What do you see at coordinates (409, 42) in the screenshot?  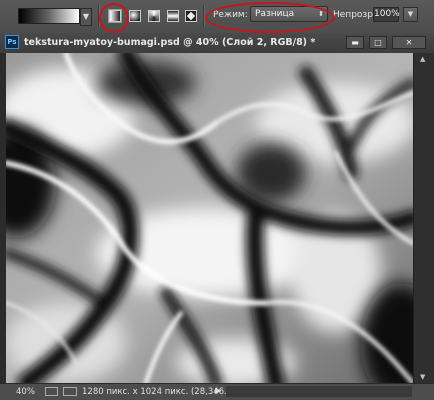 I see `close-button: ✕` at bounding box center [409, 42].